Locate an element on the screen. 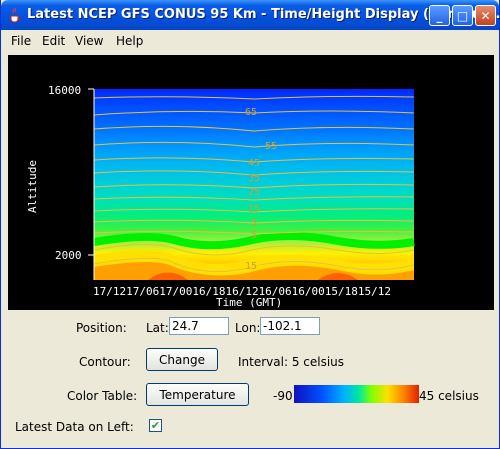  contour-label-25: 25 is located at coordinates (254, 192).